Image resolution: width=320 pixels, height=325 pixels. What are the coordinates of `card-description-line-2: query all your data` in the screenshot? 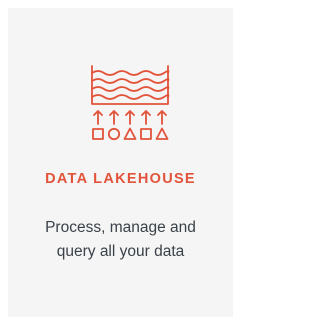 It's located at (120, 251).